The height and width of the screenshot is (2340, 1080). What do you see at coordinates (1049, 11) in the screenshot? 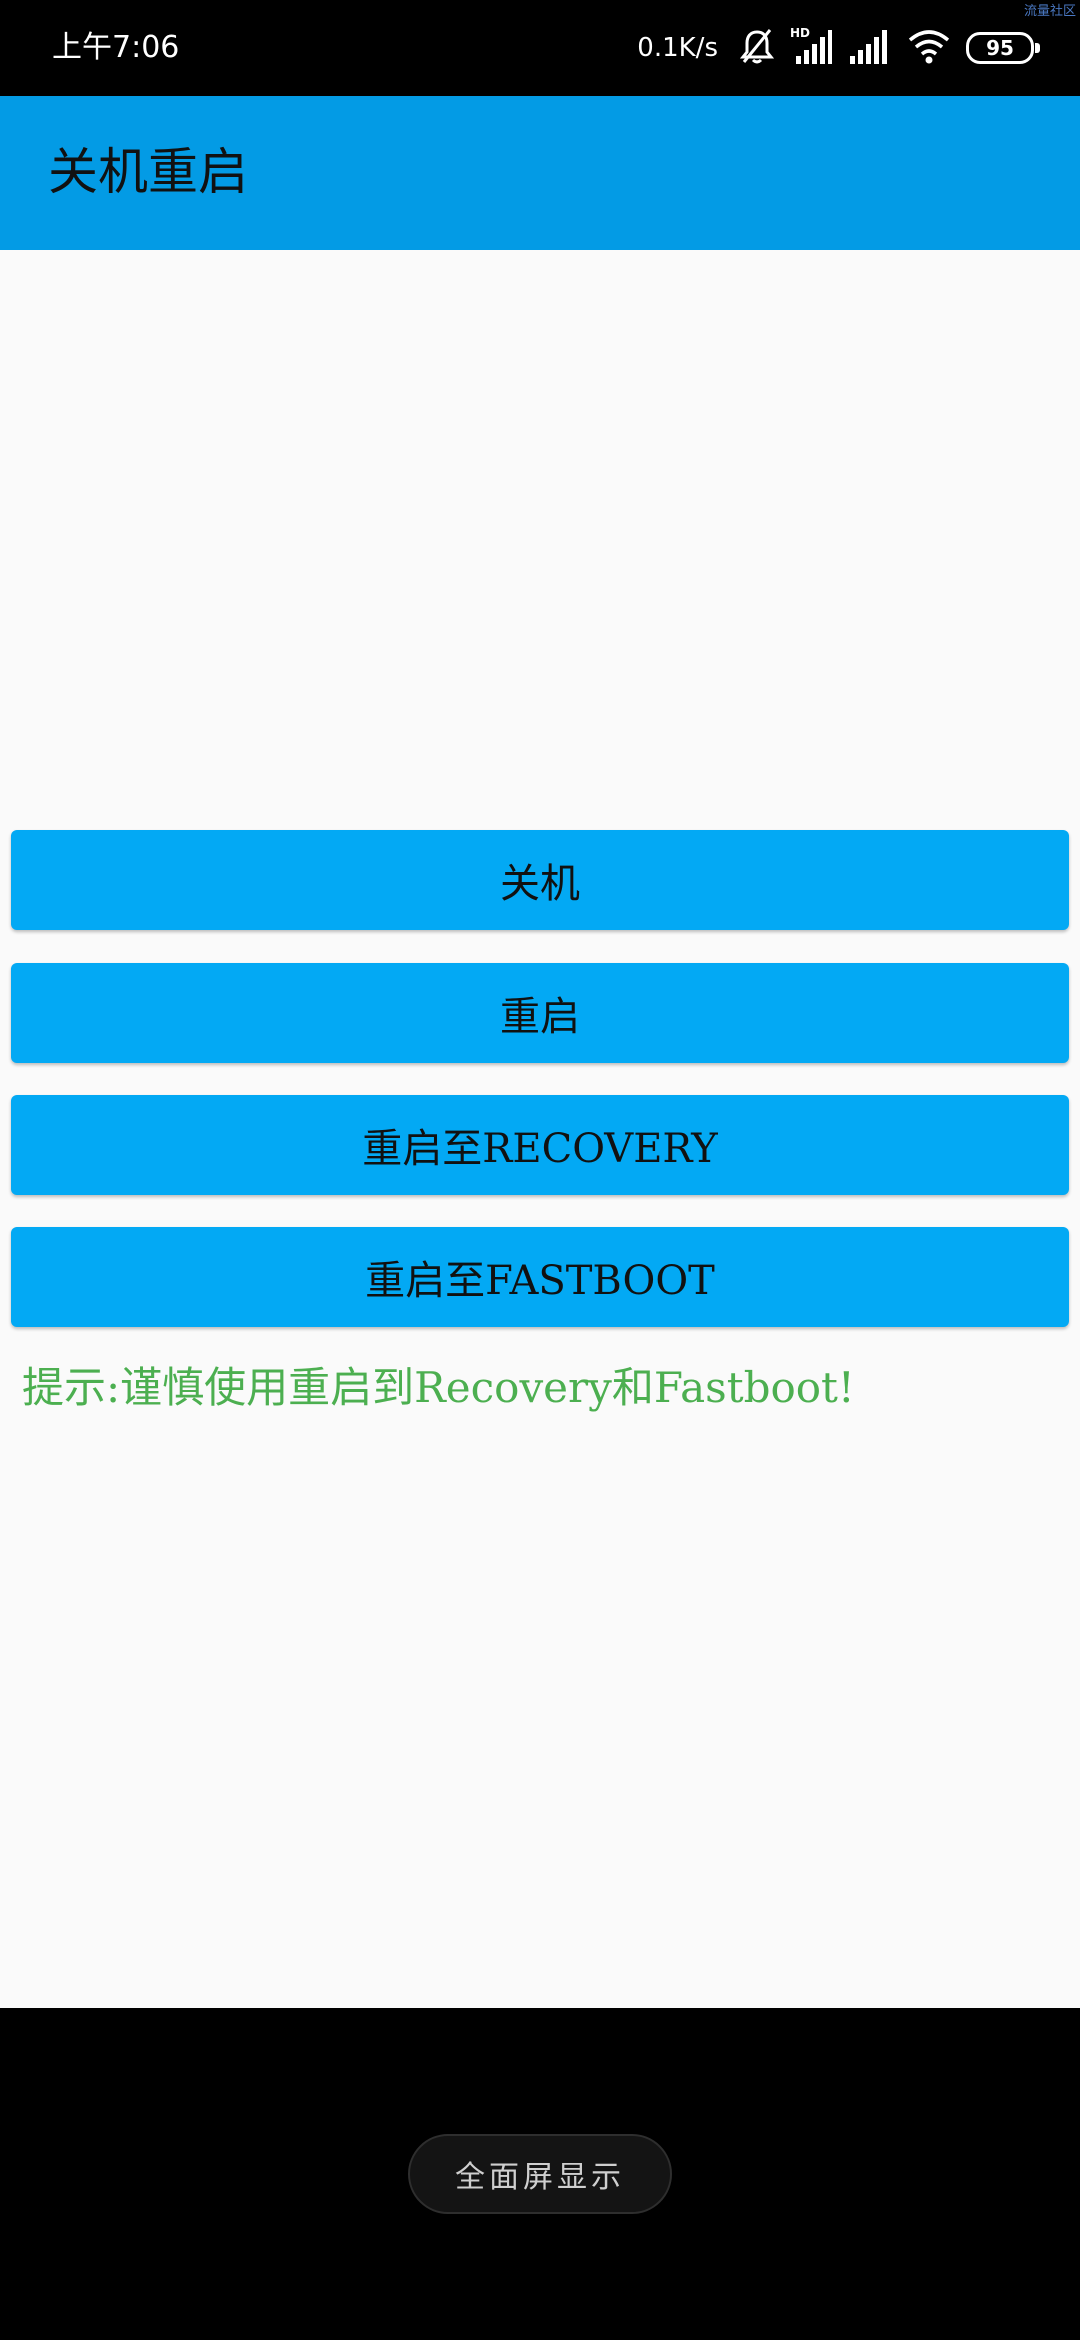
I see `watermark: 流量社区` at bounding box center [1049, 11].